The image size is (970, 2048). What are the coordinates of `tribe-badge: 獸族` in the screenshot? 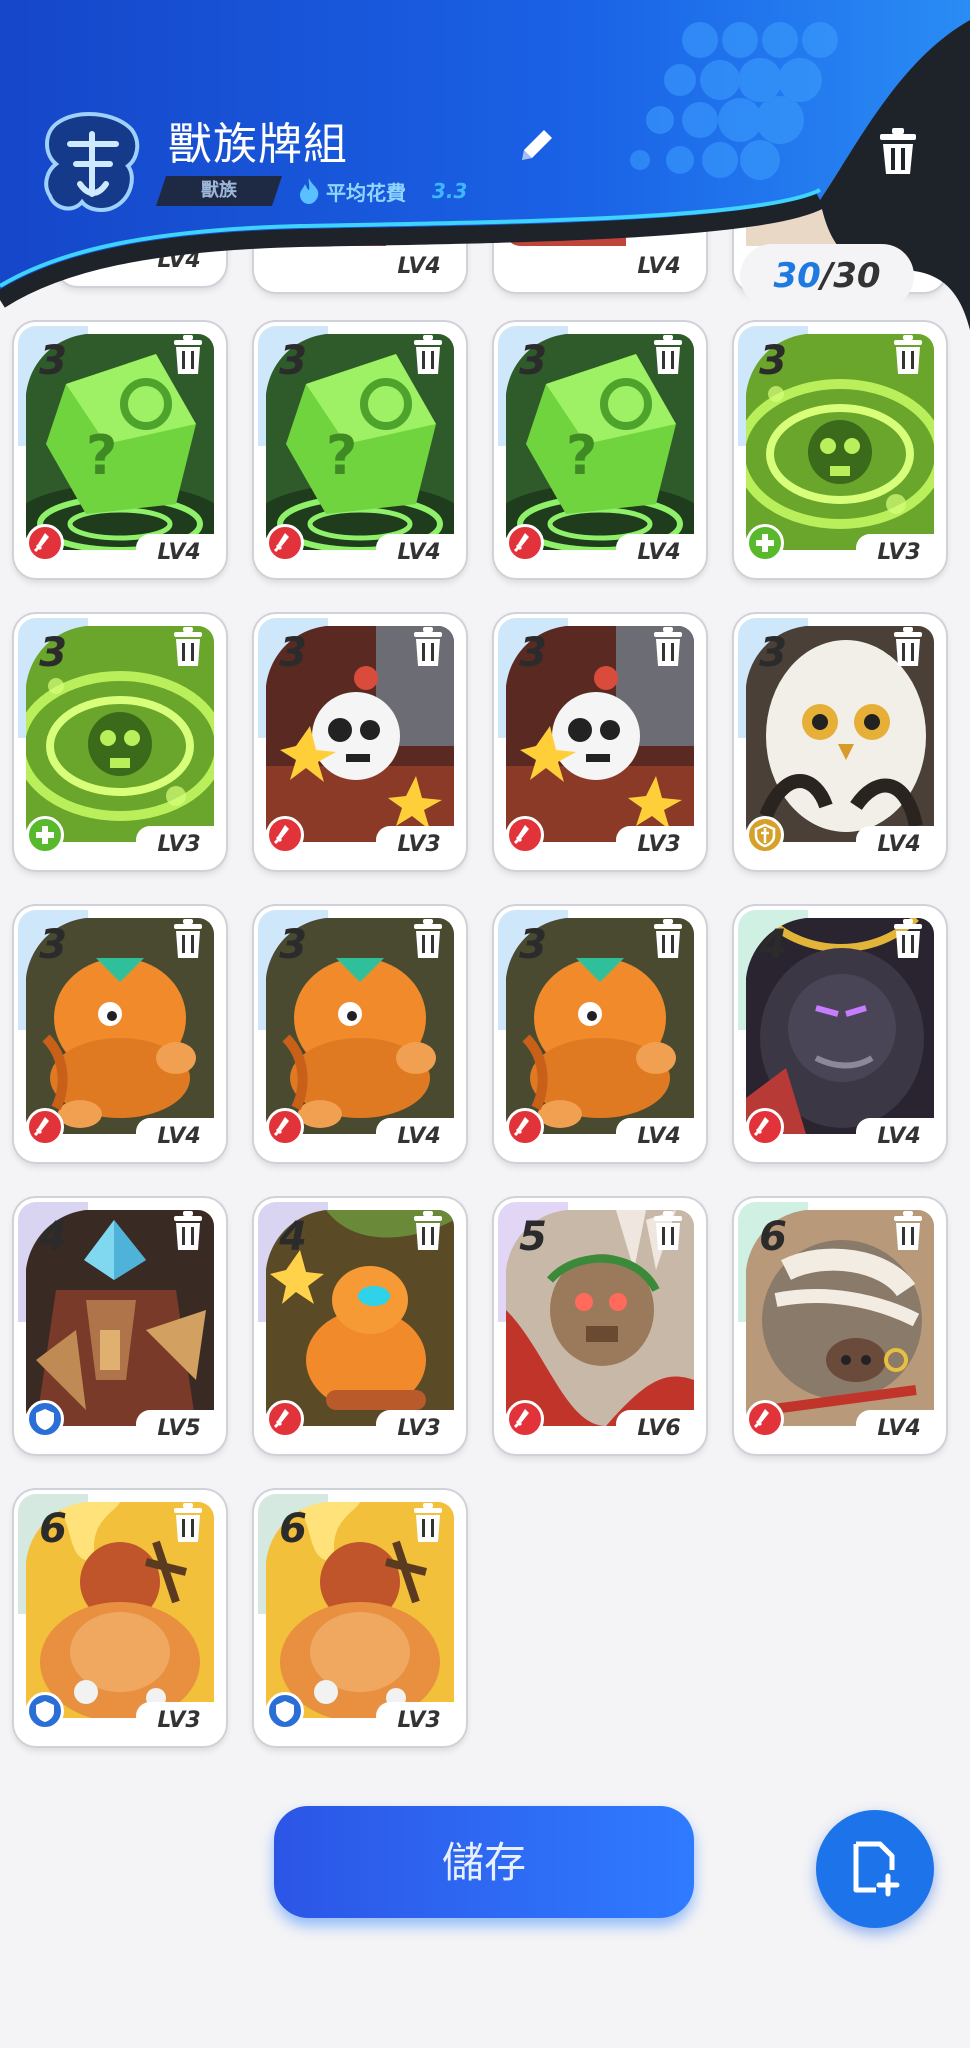 It's located at (219, 191).